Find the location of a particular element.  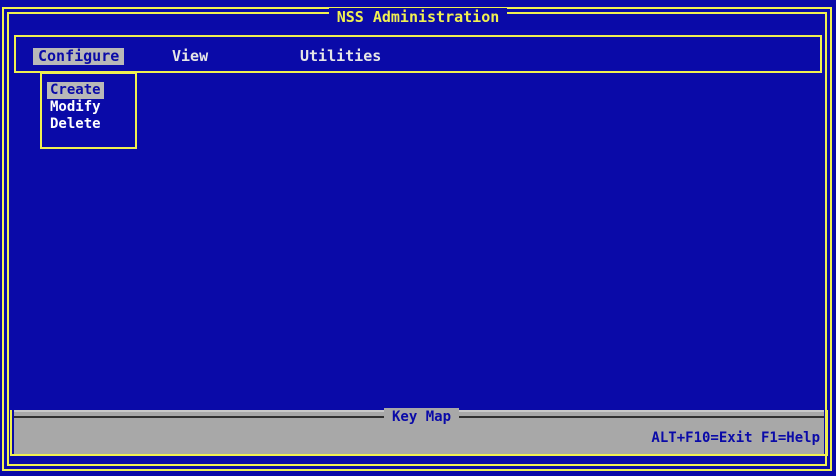

menu-view: View is located at coordinates (190, 56).